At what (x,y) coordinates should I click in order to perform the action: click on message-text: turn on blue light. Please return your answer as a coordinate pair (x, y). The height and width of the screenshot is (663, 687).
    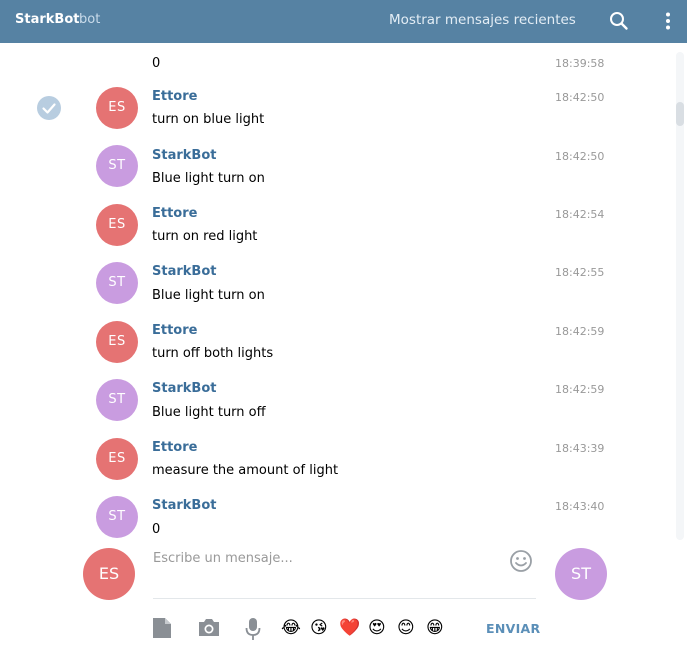
    Looking at the image, I should click on (208, 119).